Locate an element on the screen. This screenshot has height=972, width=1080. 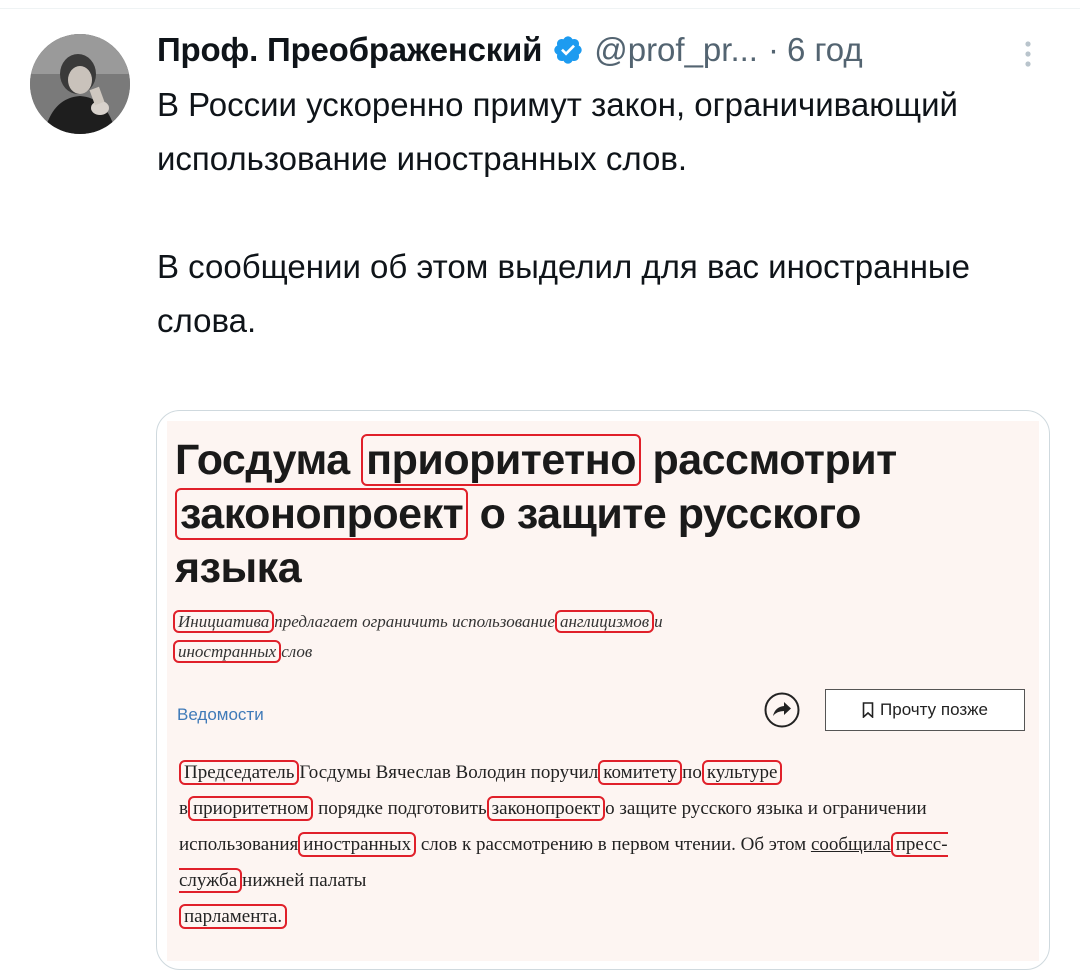
article-text-segment: слов is located at coordinates (297, 651).